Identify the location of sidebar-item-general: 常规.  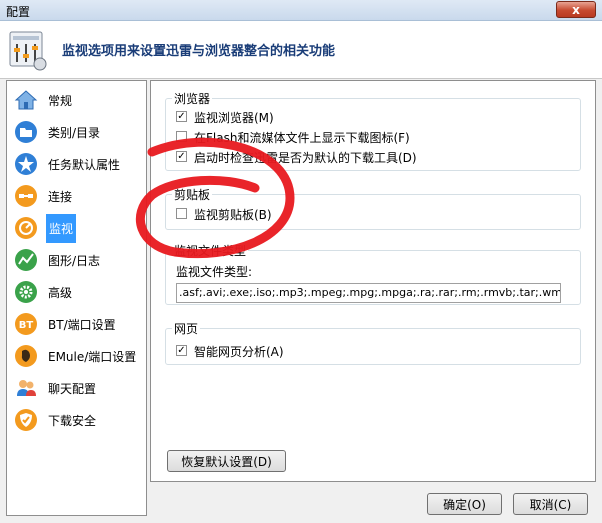
(77, 100).